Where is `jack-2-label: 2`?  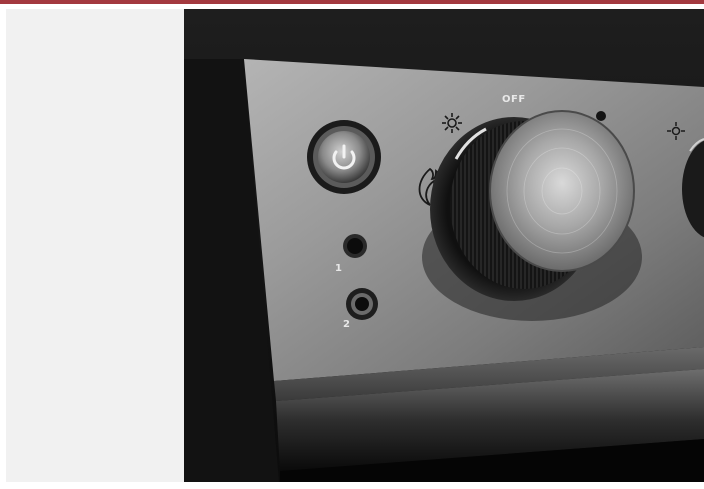
jack-2-label: 2 is located at coordinates (347, 324).